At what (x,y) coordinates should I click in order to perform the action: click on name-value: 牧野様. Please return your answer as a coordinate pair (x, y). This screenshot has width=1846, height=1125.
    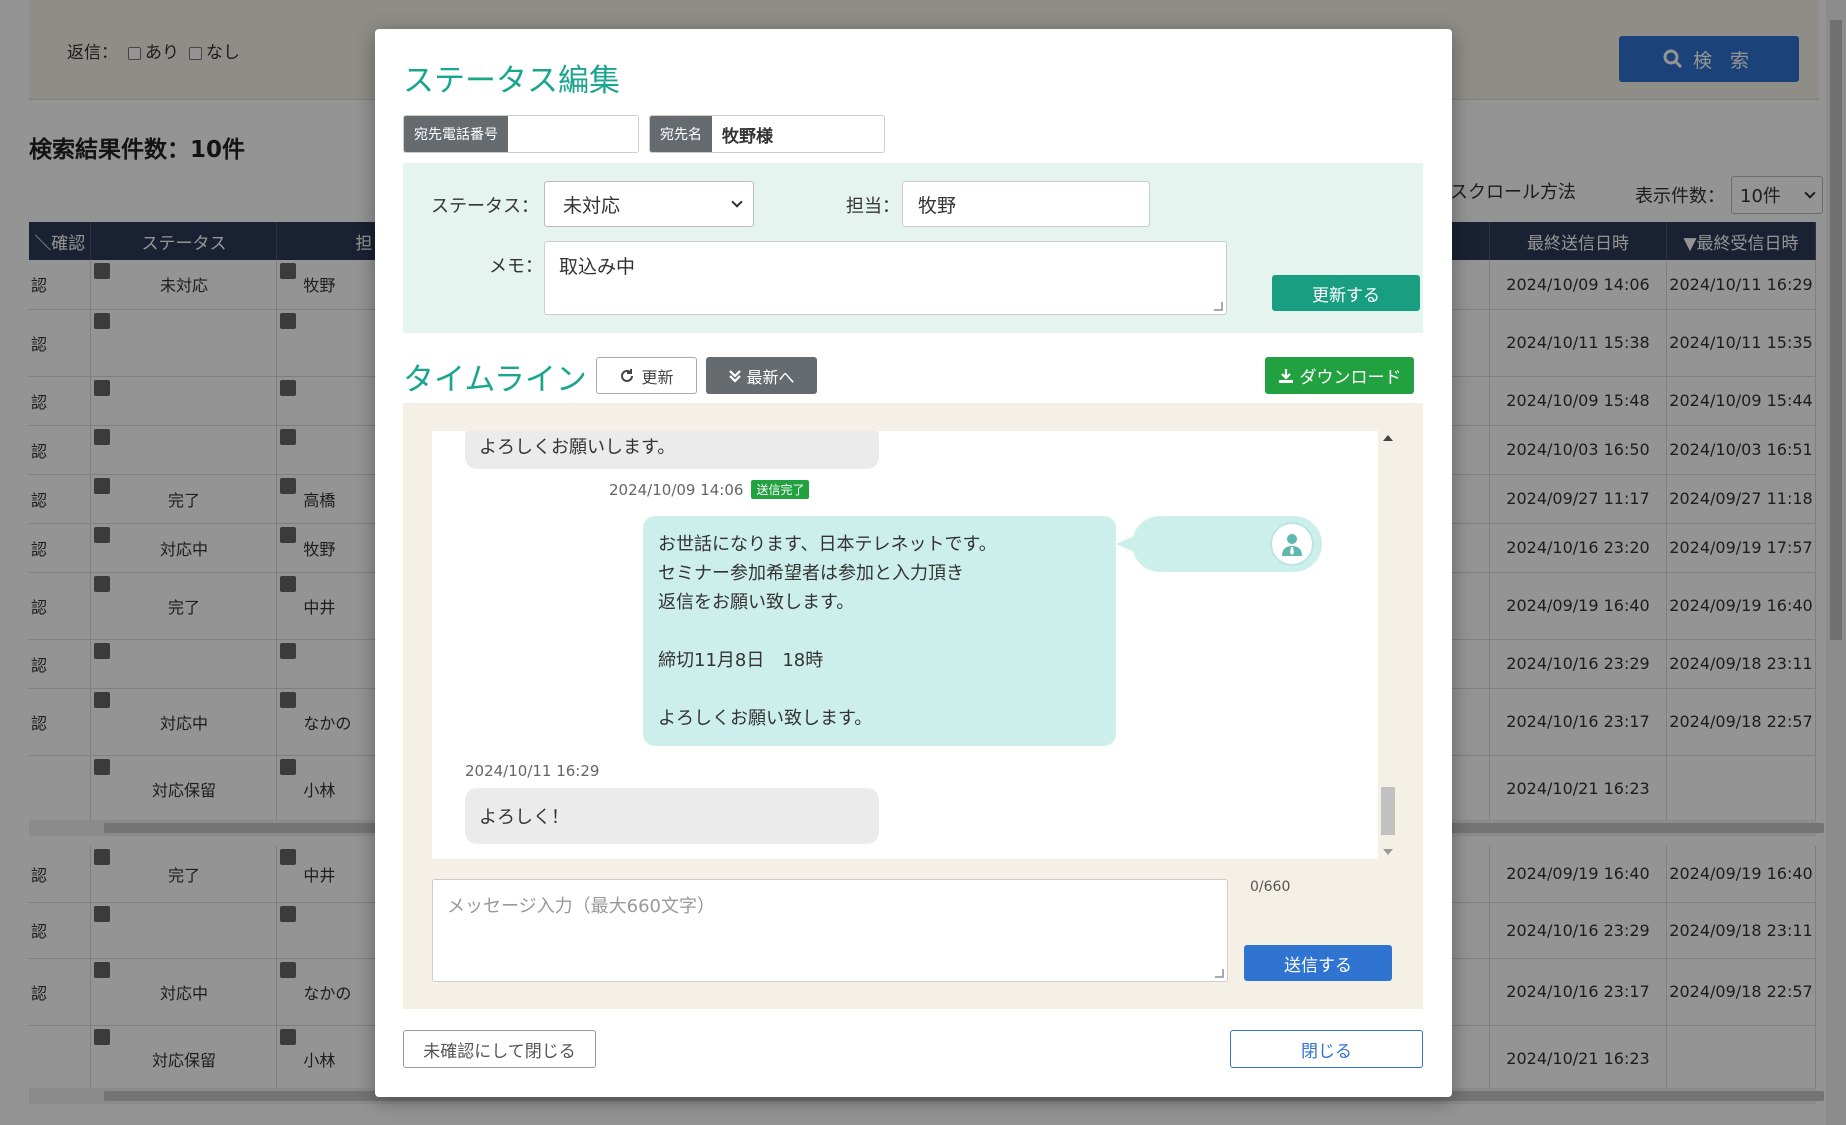
    Looking at the image, I should click on (798, 134).